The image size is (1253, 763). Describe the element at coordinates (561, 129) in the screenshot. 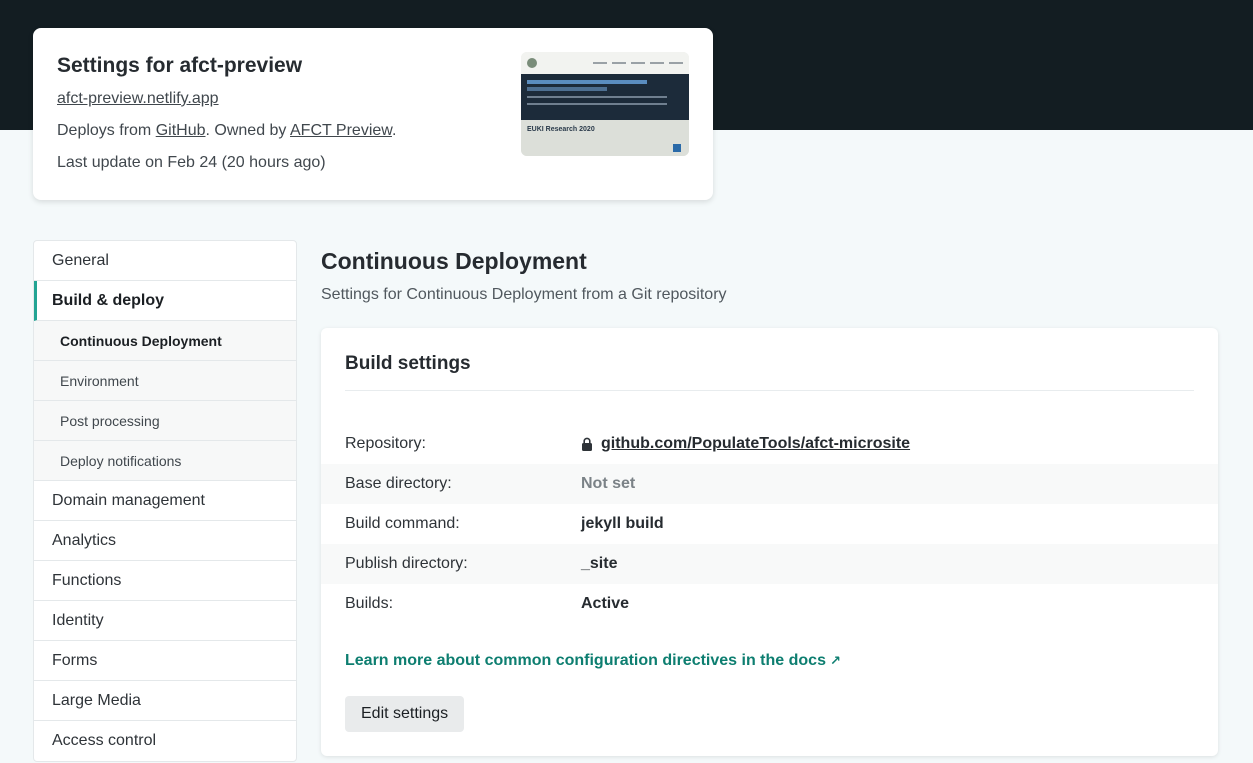

I see `thumbnail-report-title: EUKI Research 2020` at that location.